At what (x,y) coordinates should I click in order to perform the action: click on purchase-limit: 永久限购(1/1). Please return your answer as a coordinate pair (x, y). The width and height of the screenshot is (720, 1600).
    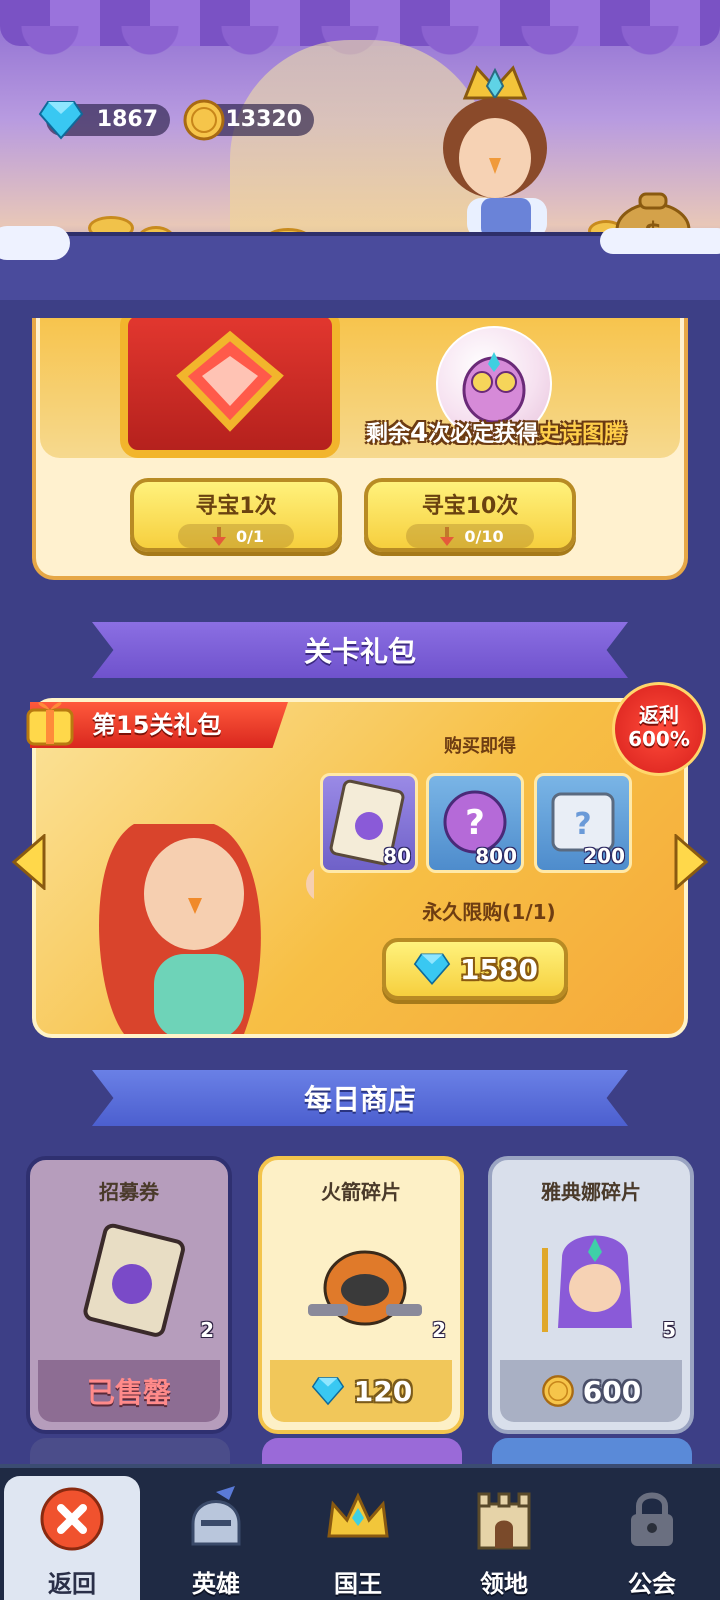
    Looking at the image, I should click on (489, 912).